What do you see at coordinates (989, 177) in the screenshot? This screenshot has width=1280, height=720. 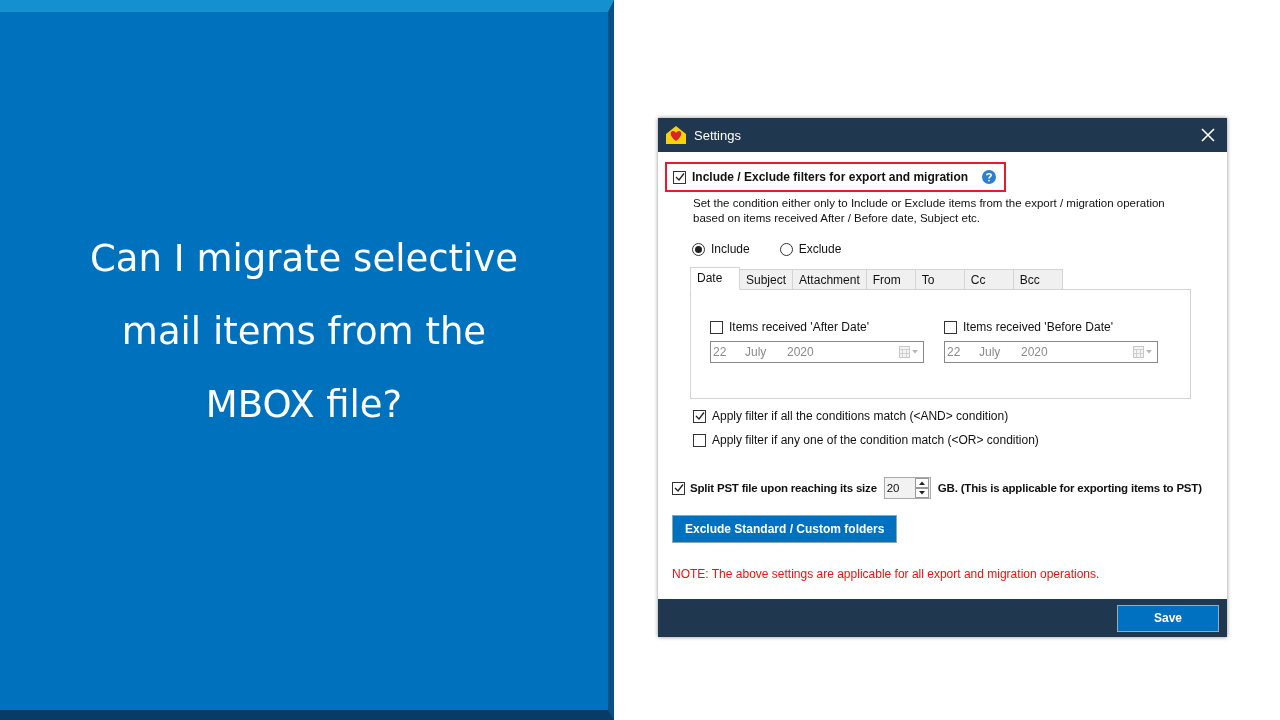 I see `help-icon` at bounding box center [989, 177].